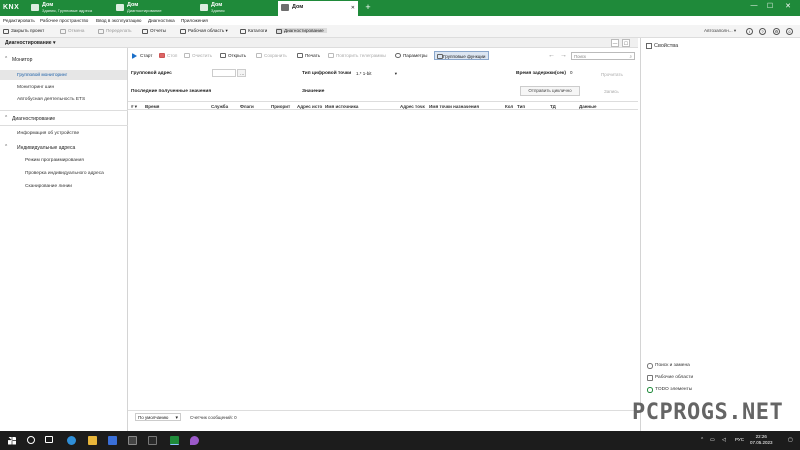 The height and width of the screenshot is (450, 800). Describe the element at coordinates (49, 439) in the screenshot. I see `task-view-icon` at that location.